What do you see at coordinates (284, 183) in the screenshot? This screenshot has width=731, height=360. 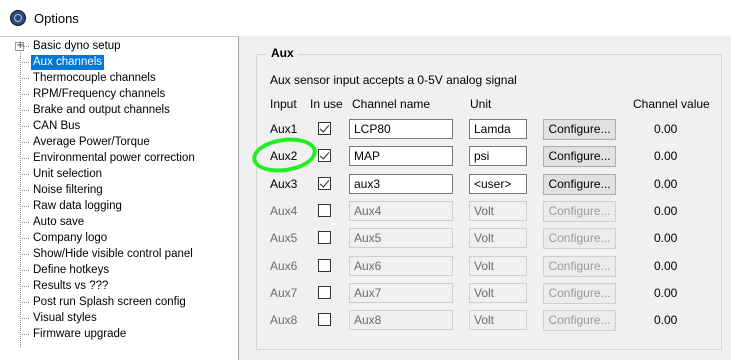 I see `aux-input-label: Aux3` at bounding box center [284, 183].